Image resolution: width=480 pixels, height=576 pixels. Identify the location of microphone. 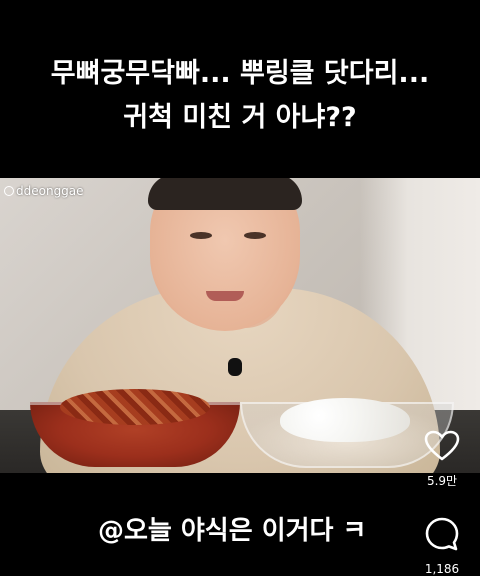
(235, 367).